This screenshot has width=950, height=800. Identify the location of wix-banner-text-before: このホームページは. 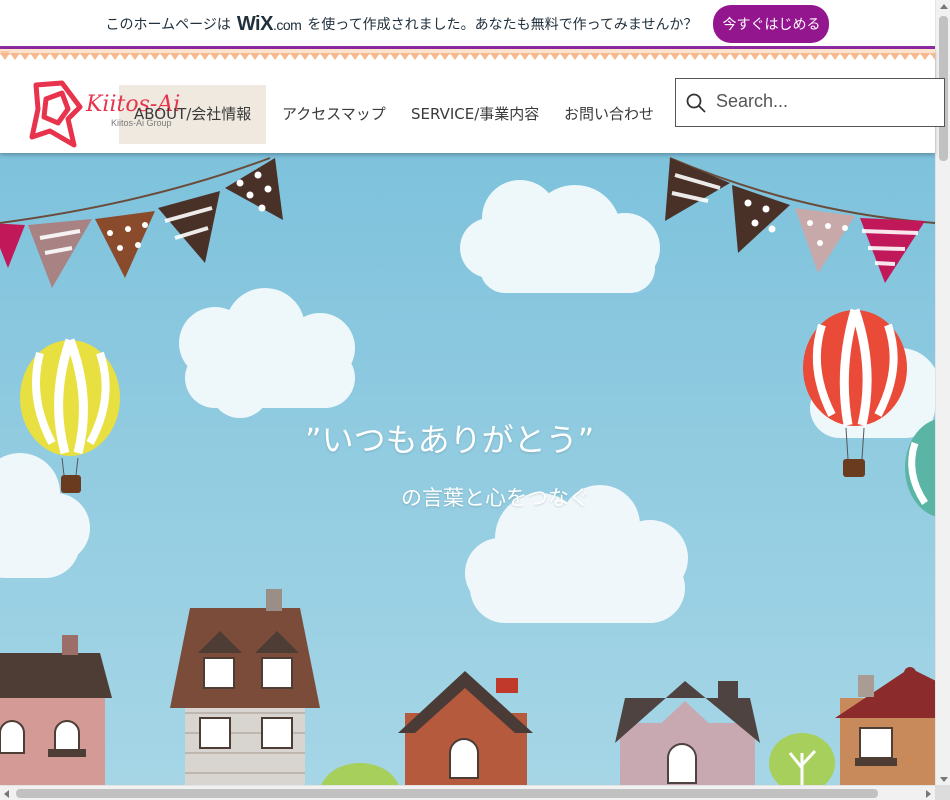
(168, 25).